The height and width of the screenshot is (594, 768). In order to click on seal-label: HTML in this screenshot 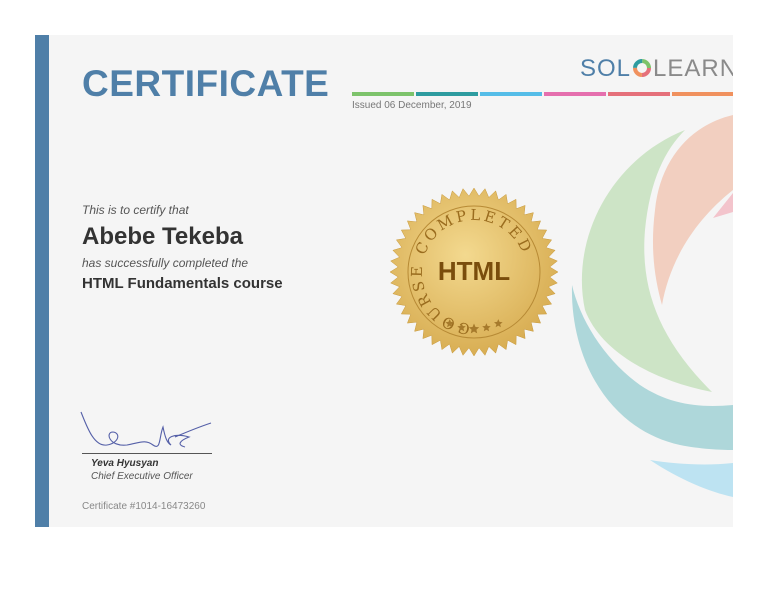, I will do `click(474, 271)`.